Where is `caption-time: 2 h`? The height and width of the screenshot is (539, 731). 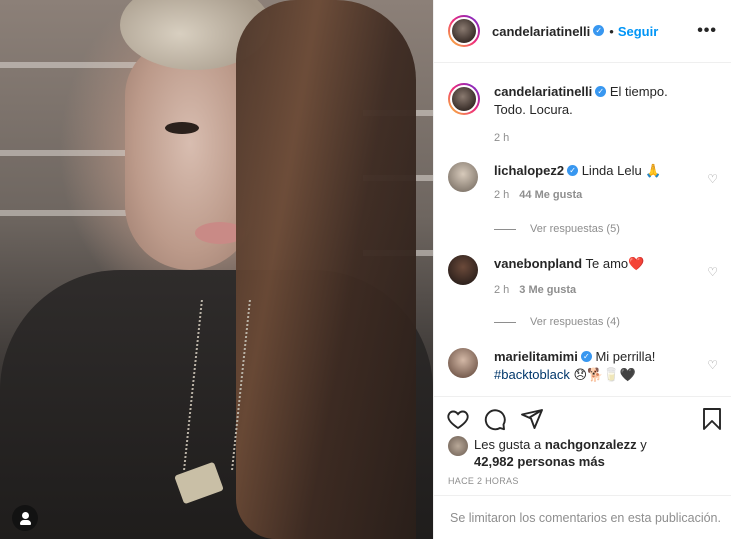 caption-time: 2 h is located at coordinates (501, 138).